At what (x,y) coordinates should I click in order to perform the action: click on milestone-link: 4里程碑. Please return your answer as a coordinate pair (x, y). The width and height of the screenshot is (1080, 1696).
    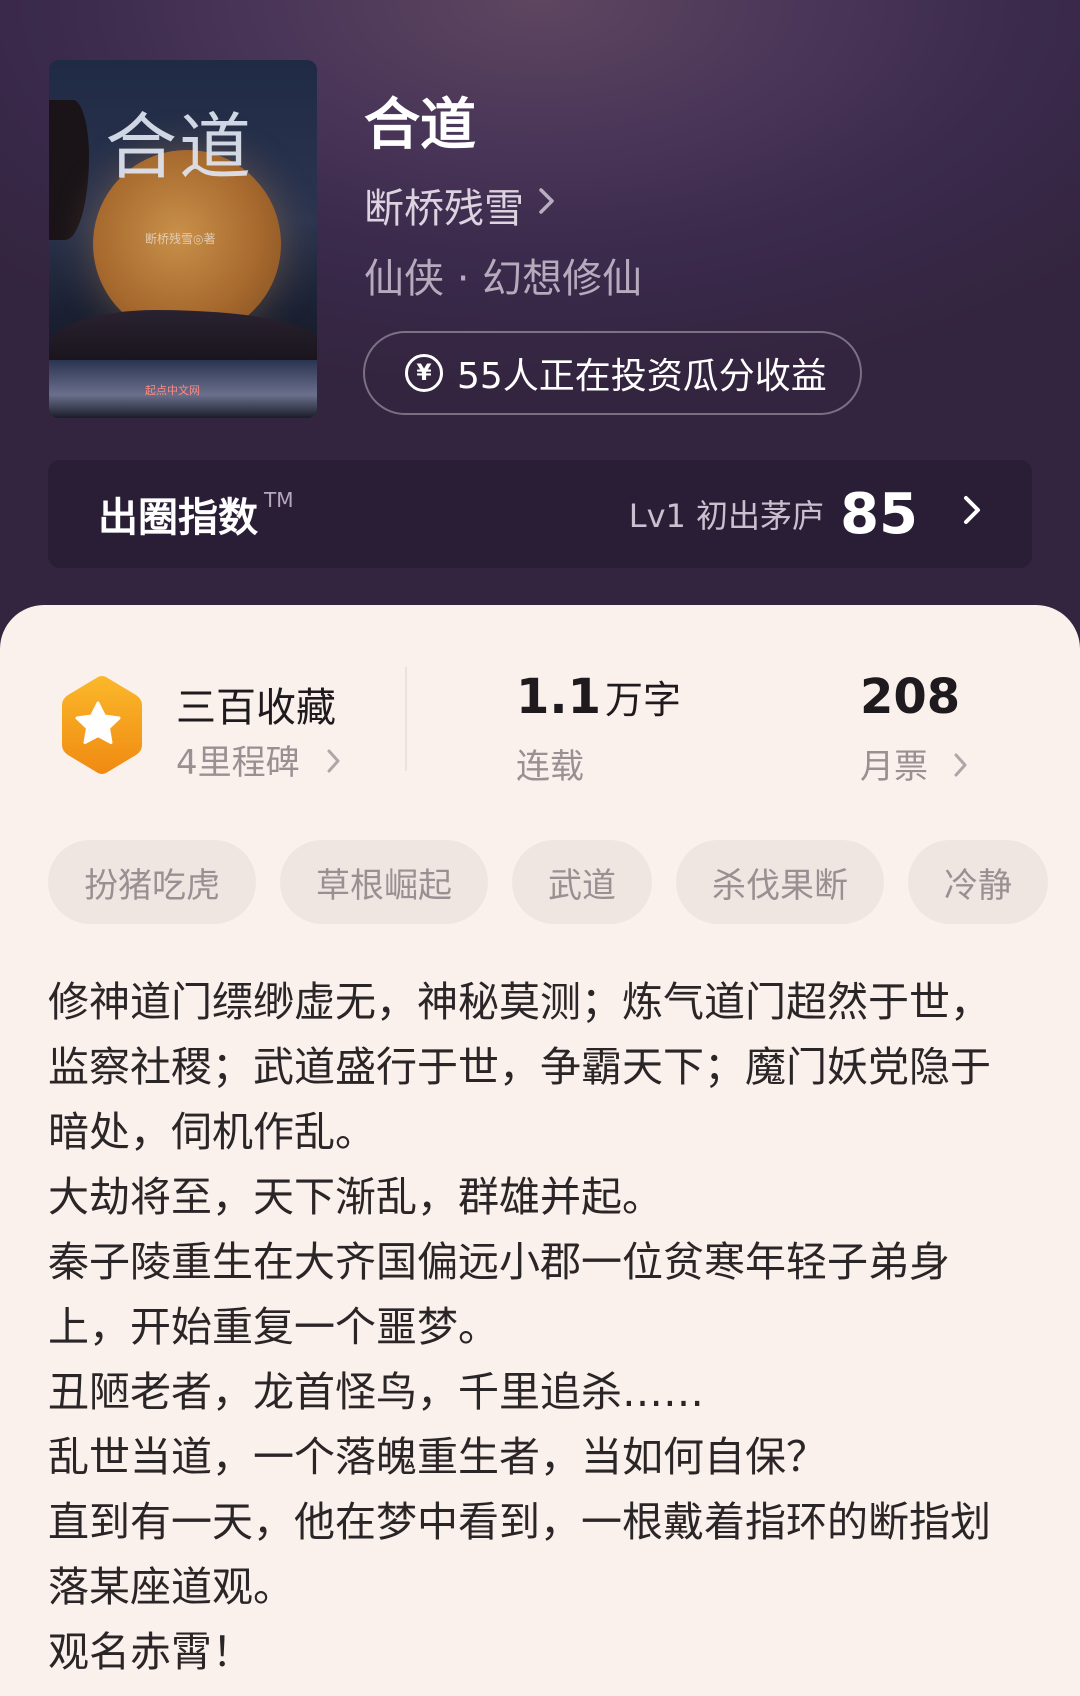
    Looking at the image, I should click on (259, 759).